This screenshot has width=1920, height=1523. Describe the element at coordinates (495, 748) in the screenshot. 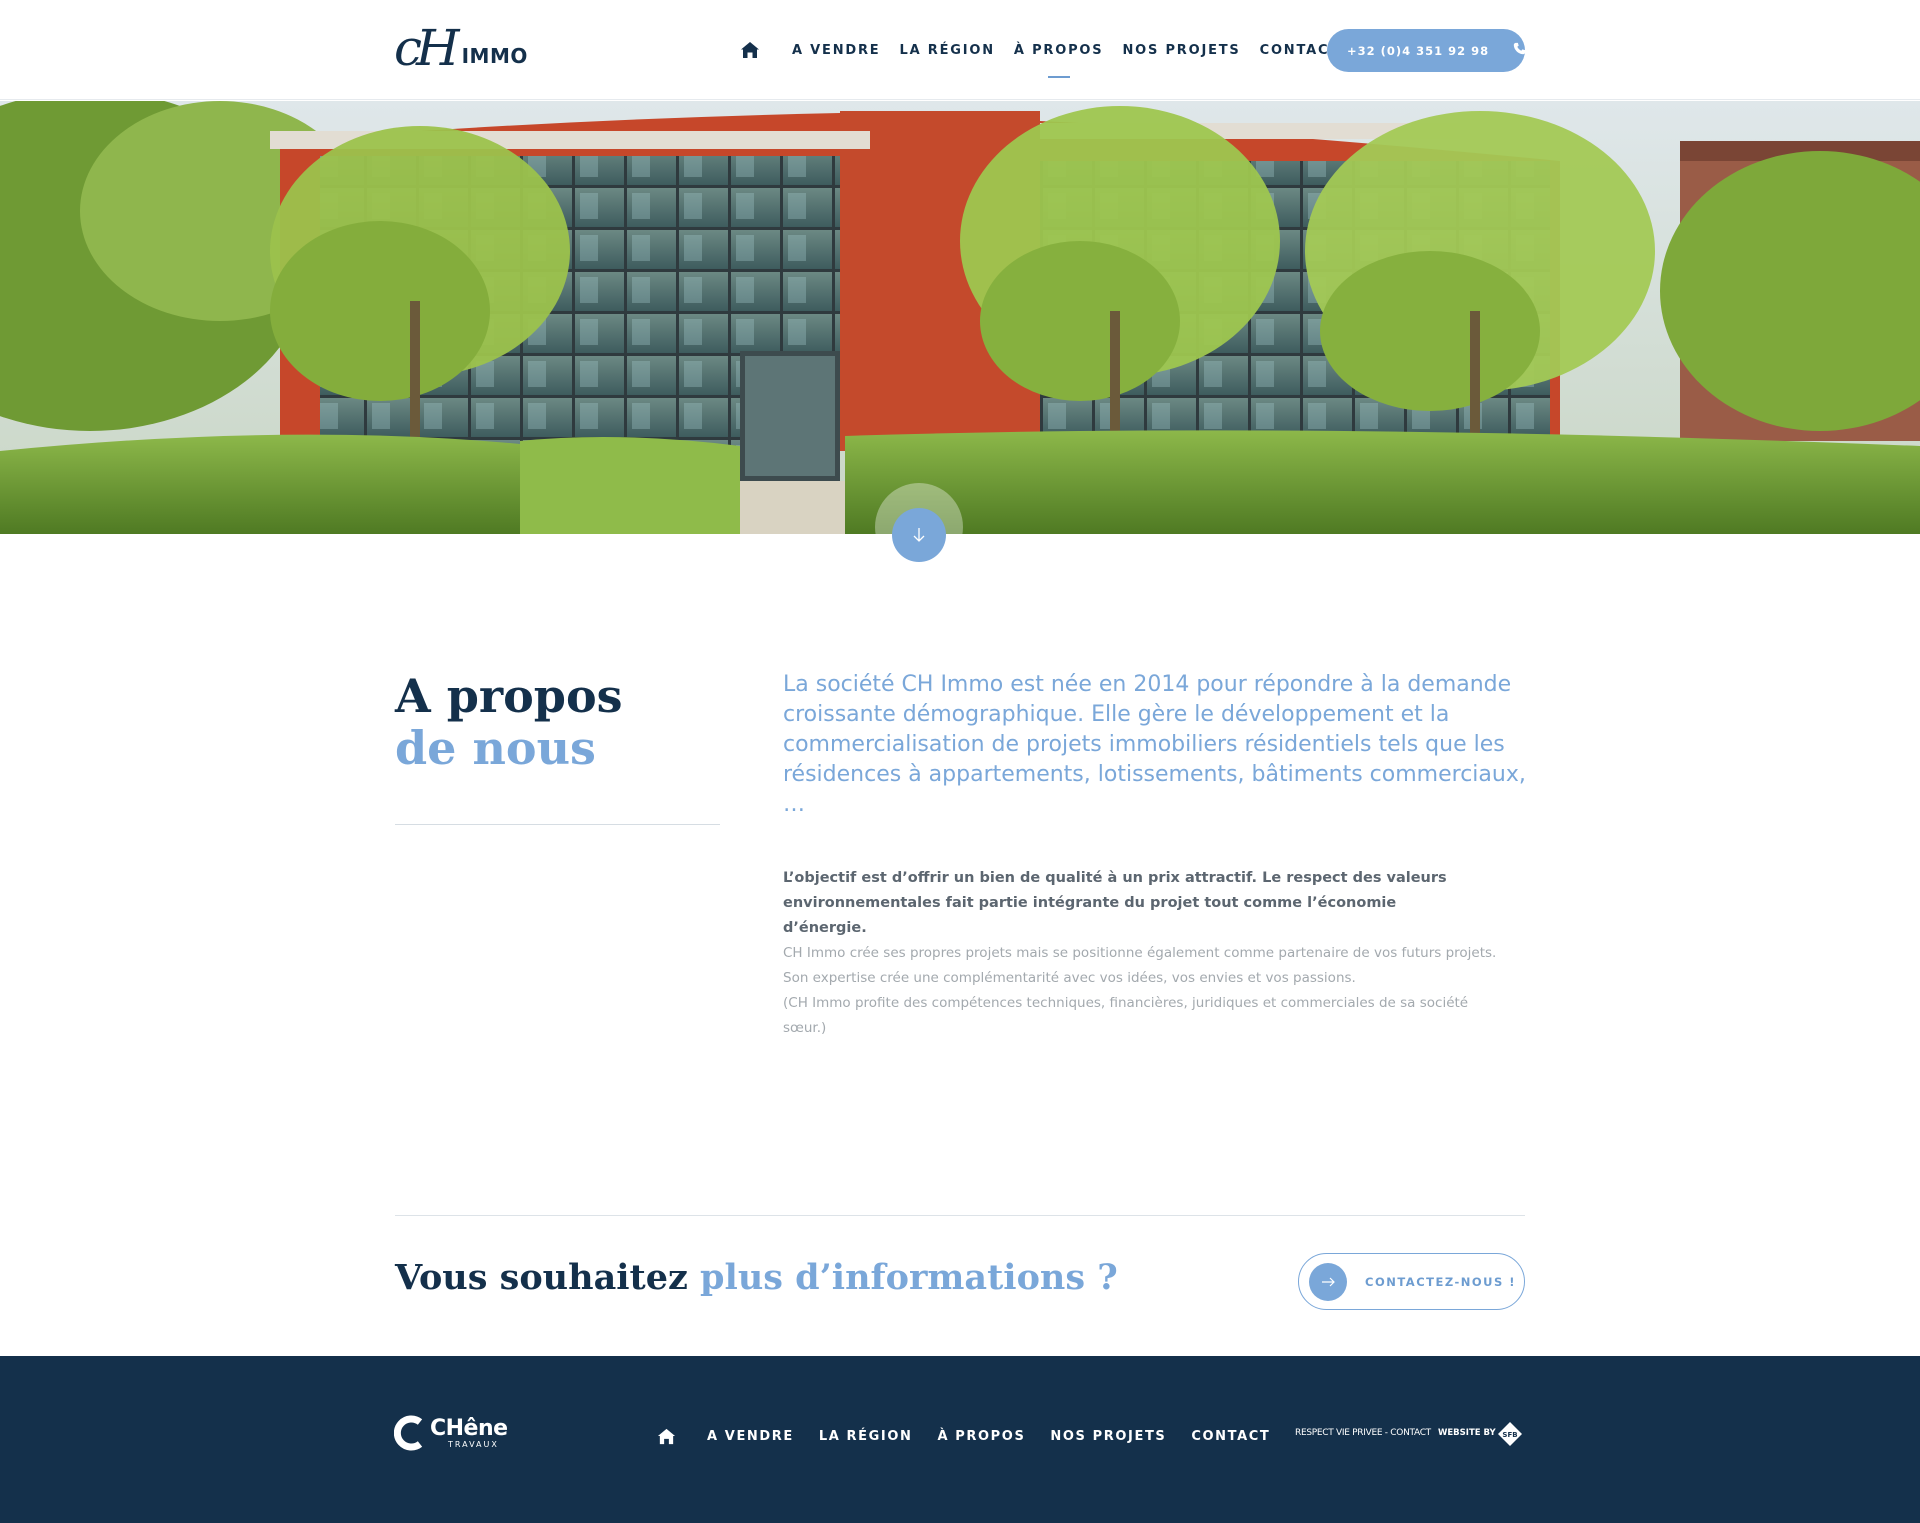

I see `about-title-line2: de nous` at that location.